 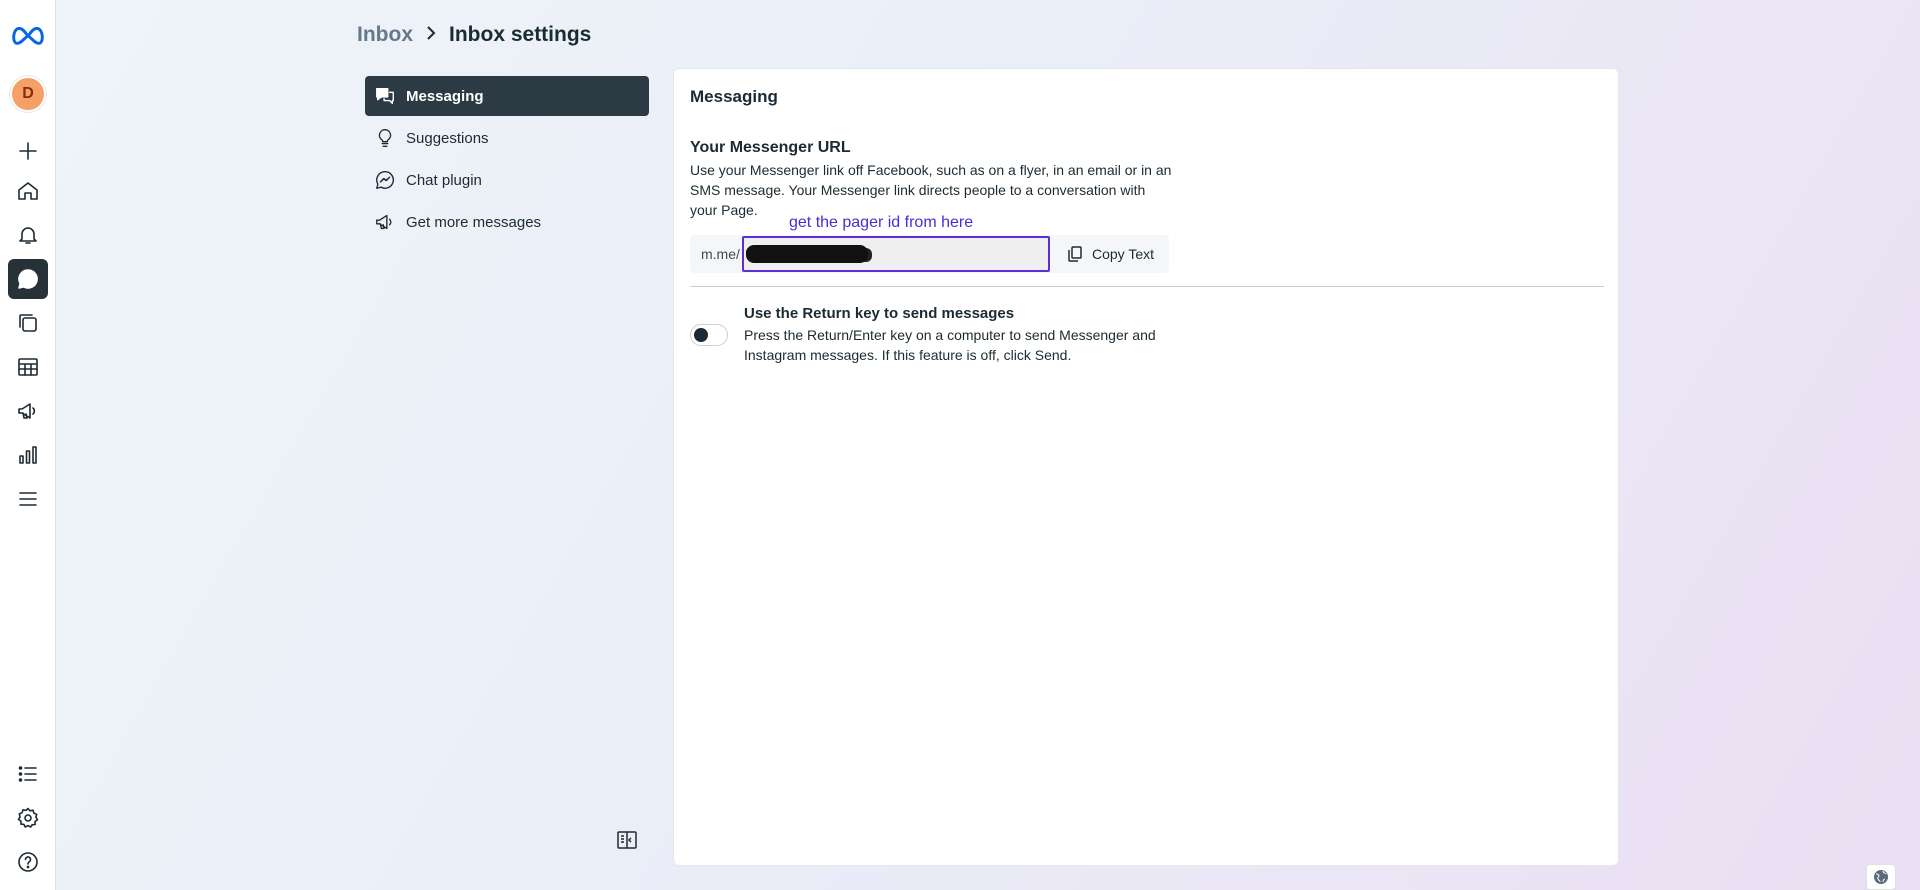 I want to click on content-button, so click(x=28, y=323).